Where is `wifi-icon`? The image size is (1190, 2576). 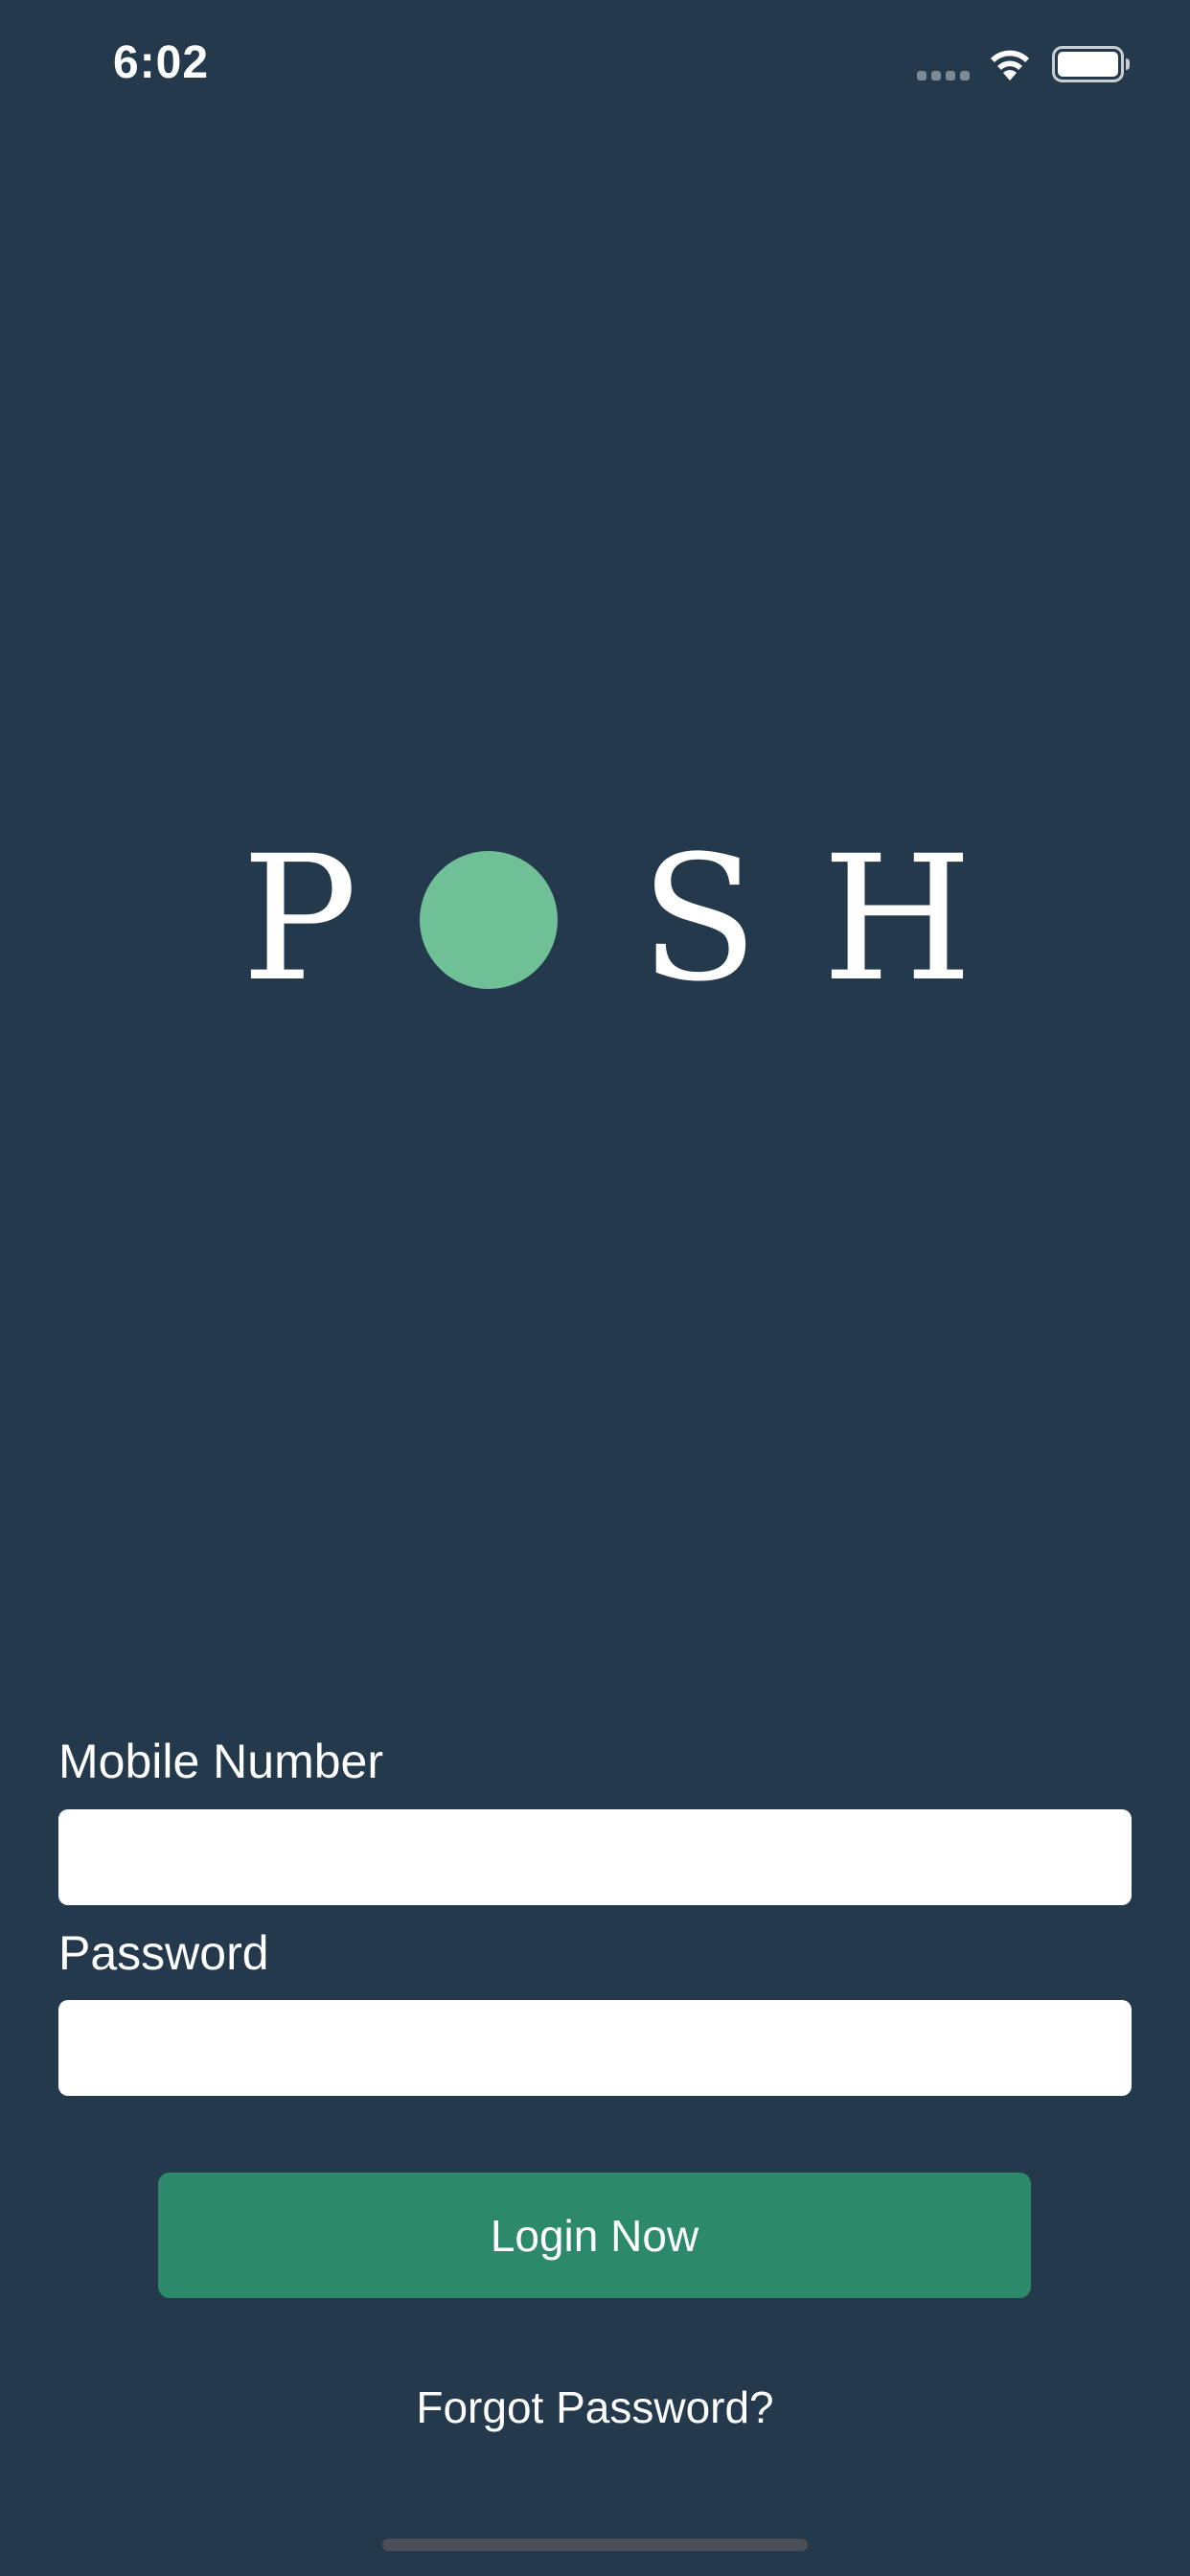
wifi-icon is located at coordinates (1010, 65).